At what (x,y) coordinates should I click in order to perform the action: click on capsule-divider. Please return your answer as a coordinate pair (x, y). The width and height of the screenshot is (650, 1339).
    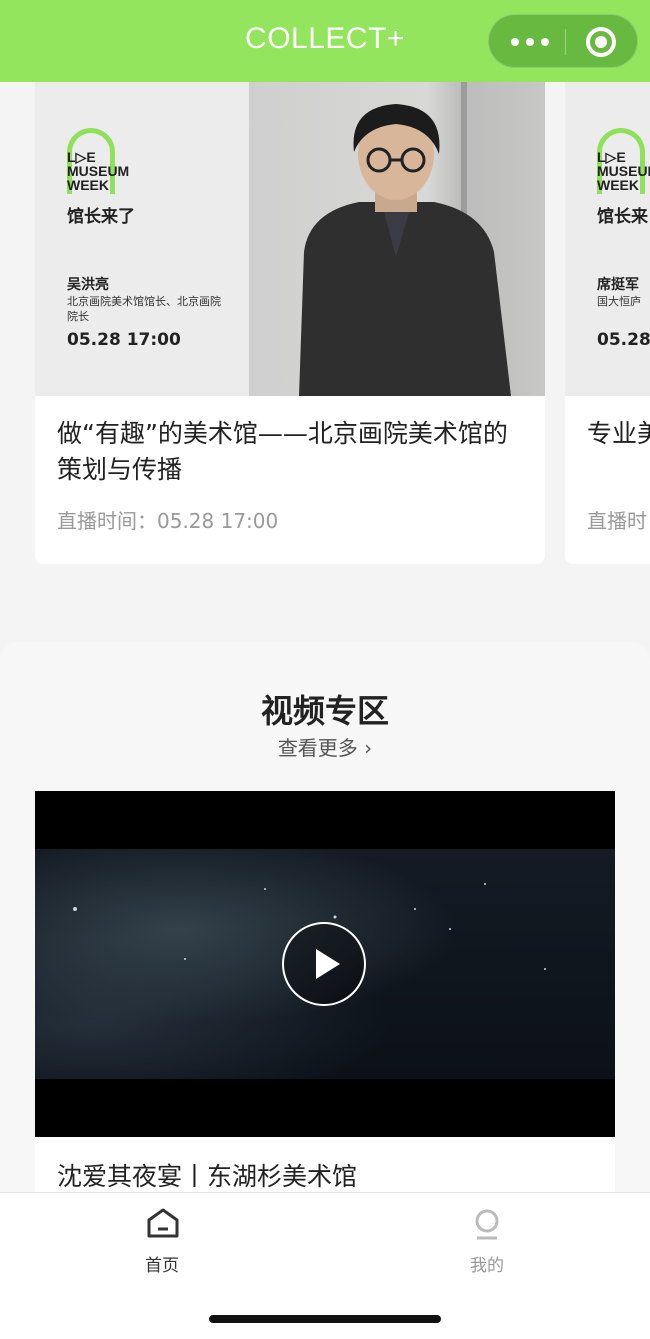
    Looking at the image, I should click on (565, 42).